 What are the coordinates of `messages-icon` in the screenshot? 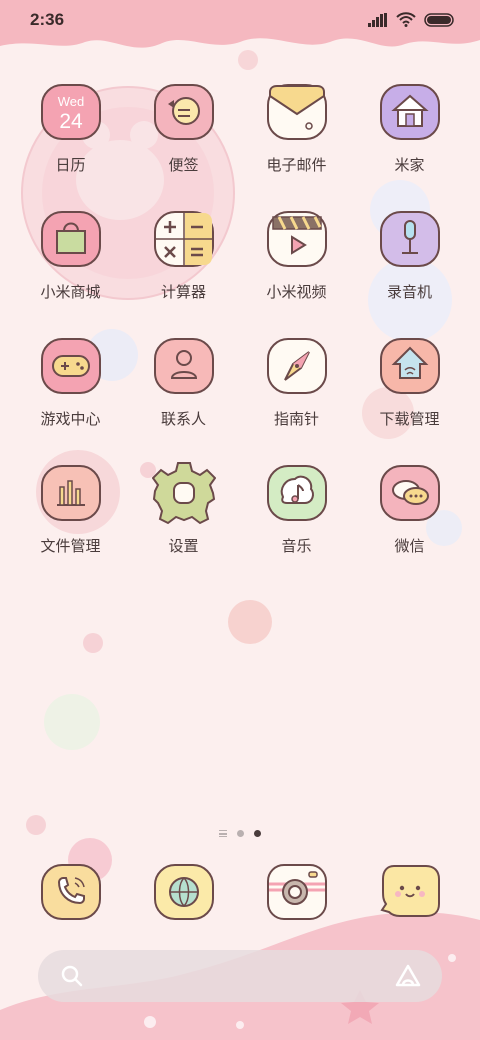 It's located at (410, 892).